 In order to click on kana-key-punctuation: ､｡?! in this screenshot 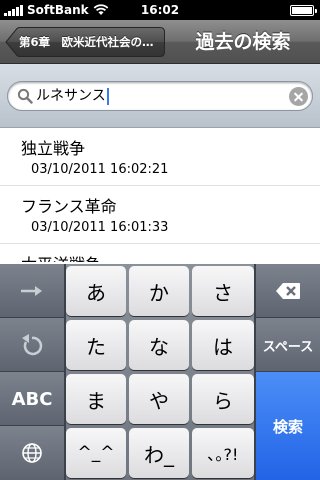, I will do `click(223, 453)`.